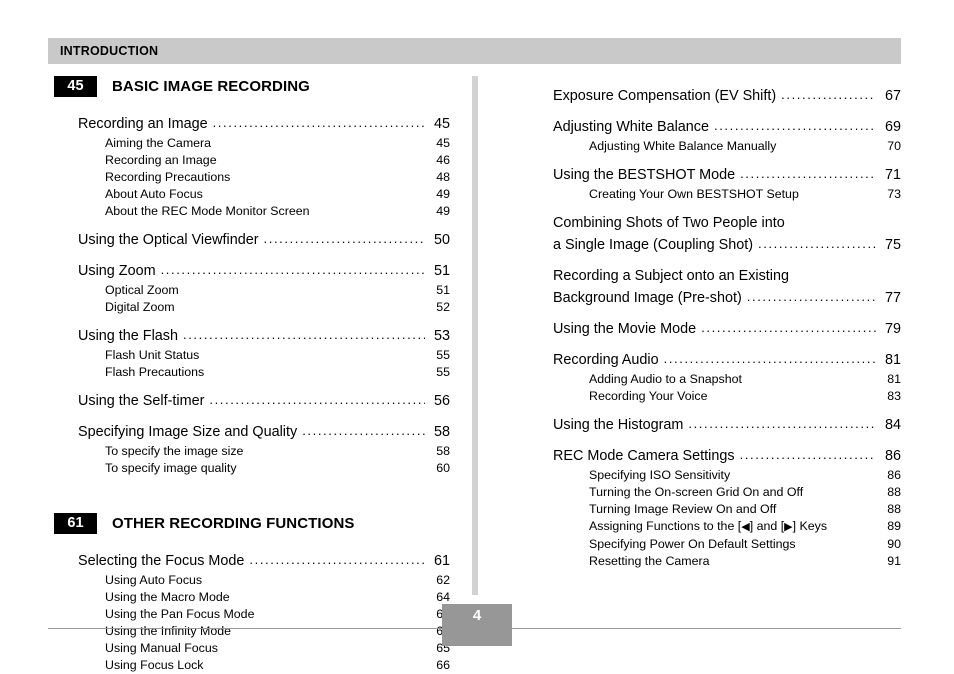 The width and height of the screenshot is (954, 674). I want to click on toc-entry-page: 71, so click(892, 175).